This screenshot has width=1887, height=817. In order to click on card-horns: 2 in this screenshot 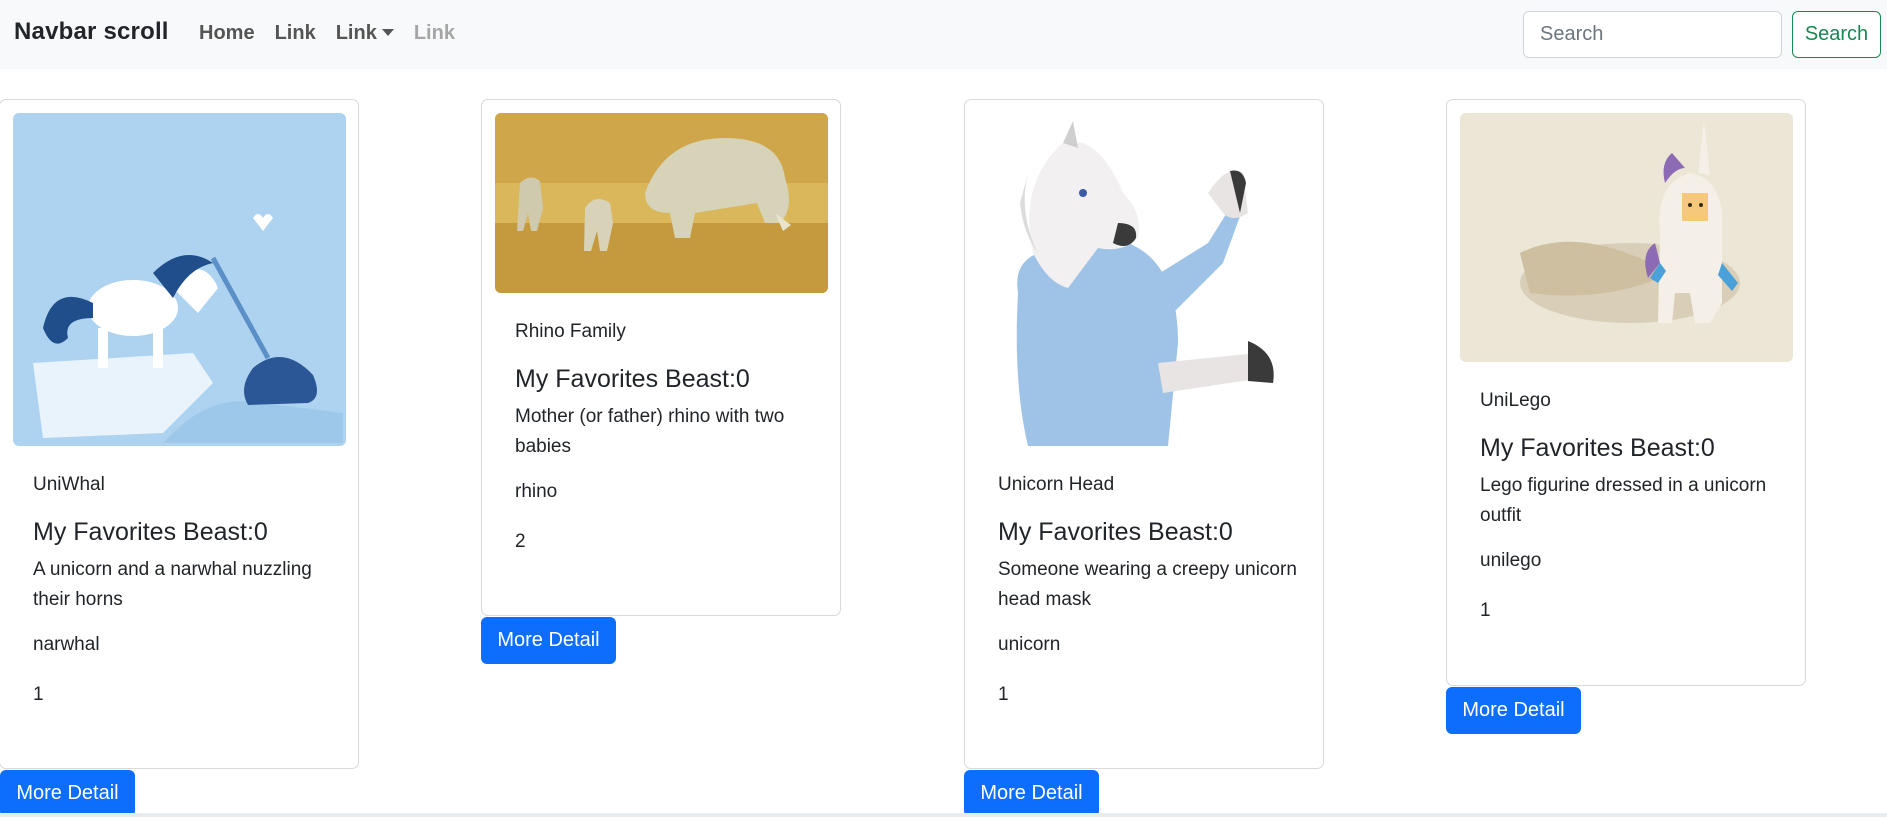, I will do `click(520, 541)`.